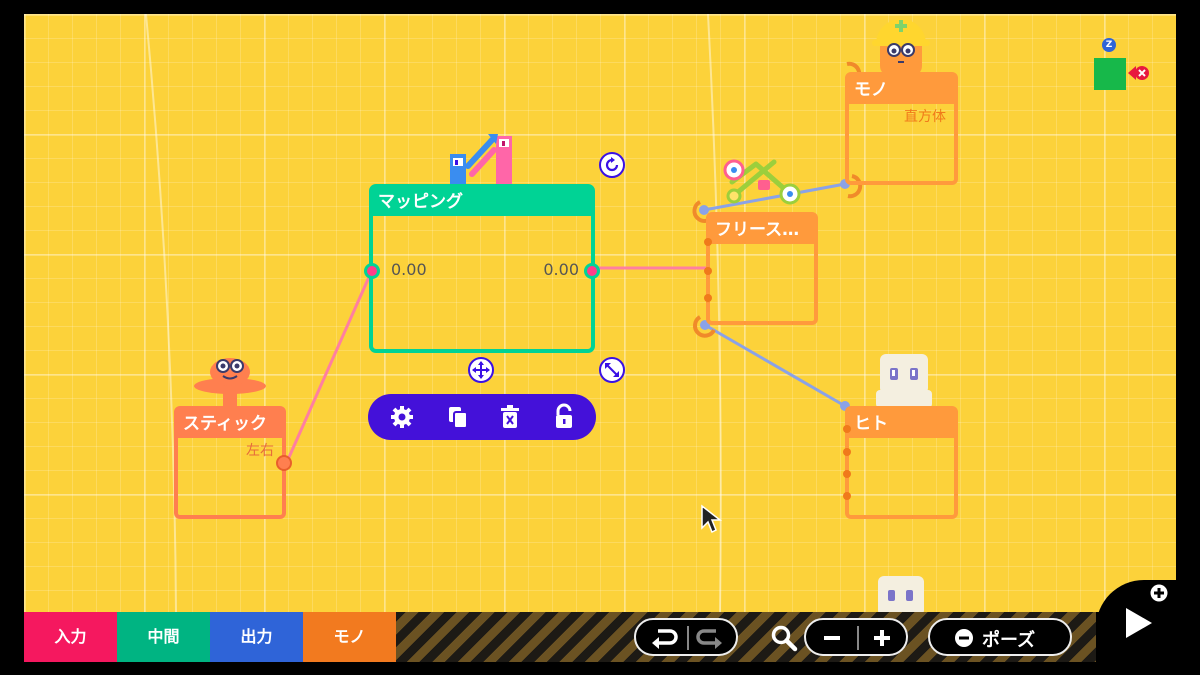 This screenshot has height=675, width=1200. Describe the element at coordinates (775, 365) in the screenshot. I see `wire-freeze-to-hito` at that location.